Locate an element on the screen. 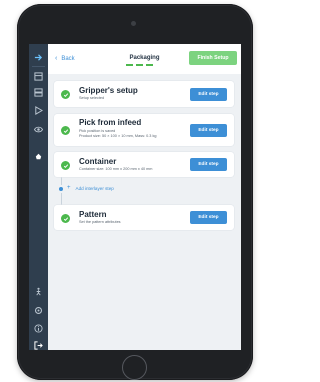 The image size is (320, 382). finish-setup-button: Finish Setup is located at coordinates (213, 58).